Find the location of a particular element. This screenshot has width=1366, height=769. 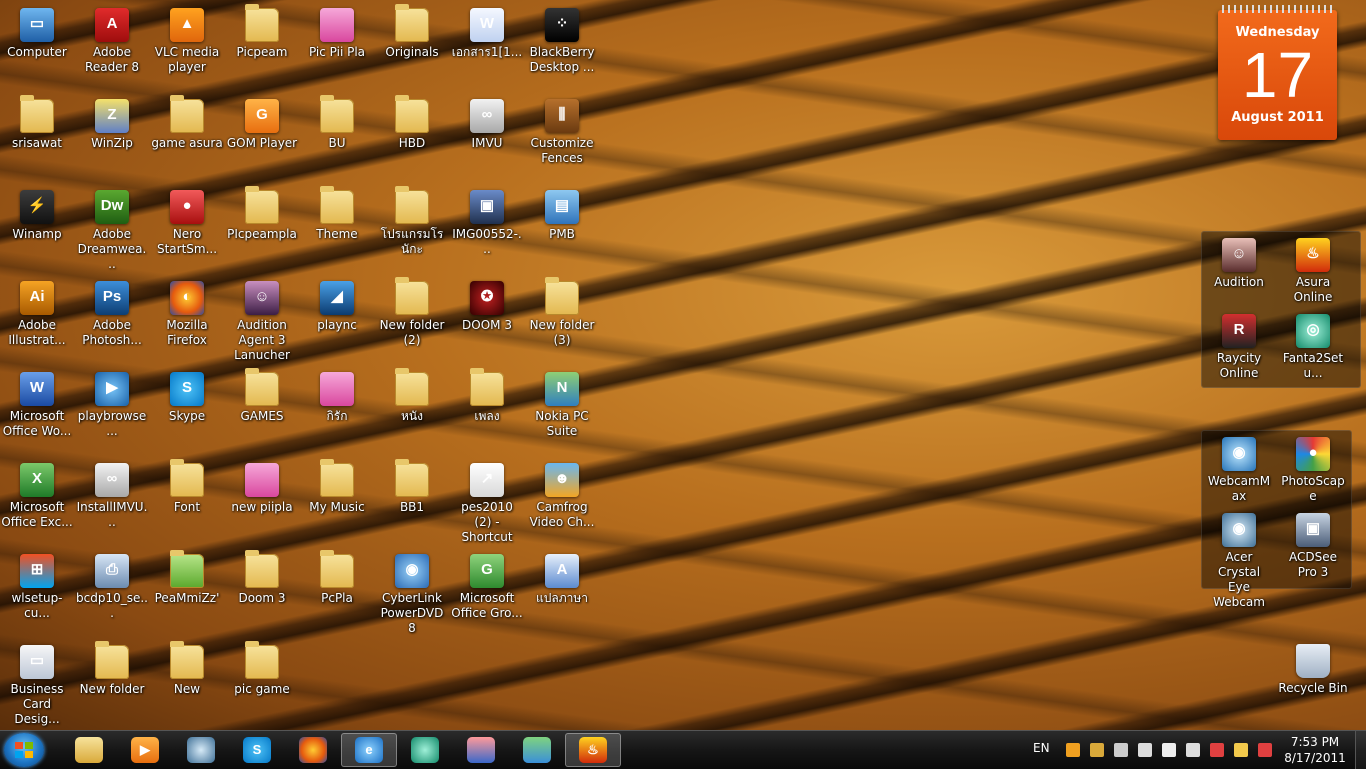

taskbar-button-skype: S is located at coordinates (257, 750).